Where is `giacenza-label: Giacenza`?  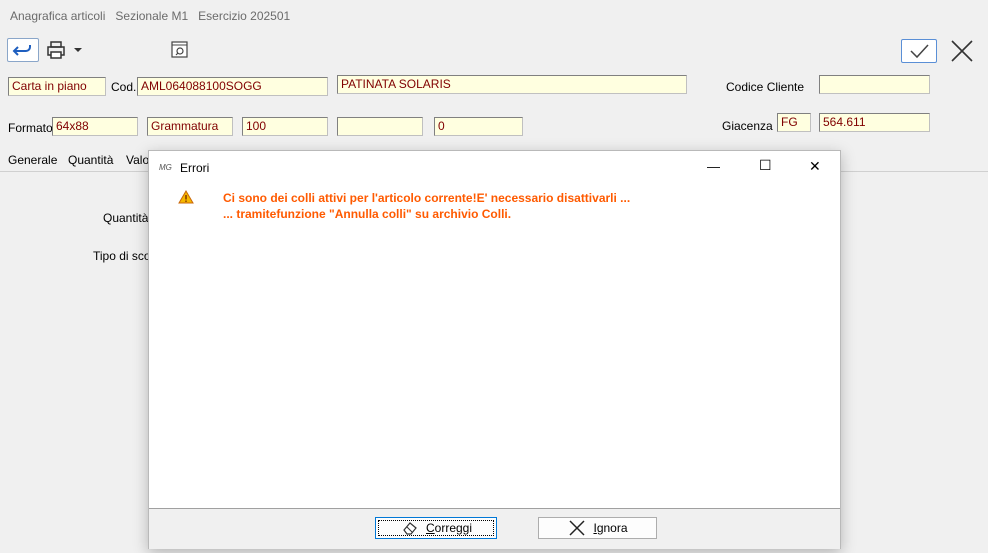 giacenza-label: Giacenza is located at coordinates (747, 126).